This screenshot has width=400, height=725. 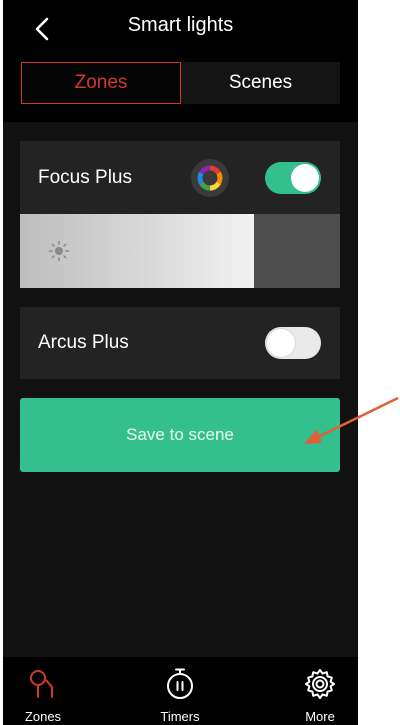 What do you see at coordinates (260, 83) in the screenshot?
I see `tab-scenes: Scenes` at bounding box center [260, 83].